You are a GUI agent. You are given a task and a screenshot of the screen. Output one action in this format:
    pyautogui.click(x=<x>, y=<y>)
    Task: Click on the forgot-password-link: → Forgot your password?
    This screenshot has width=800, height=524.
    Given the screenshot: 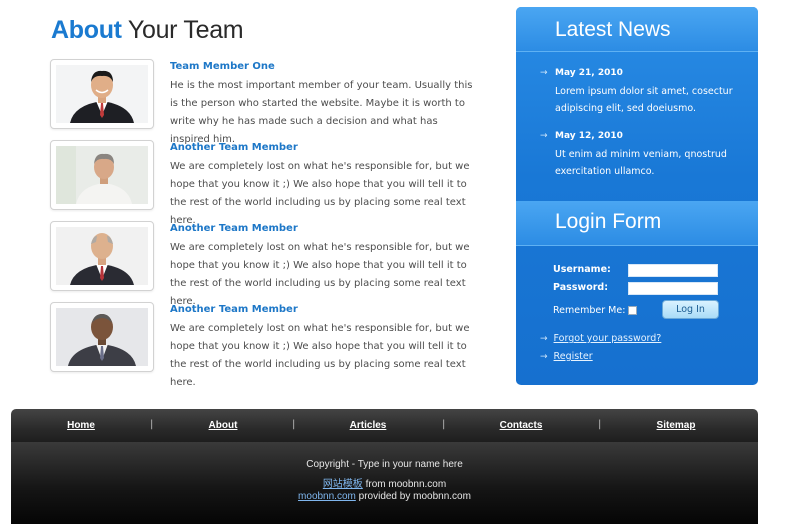 What is the action you would take?
    pyautogui.click(x=600, y=335)
    